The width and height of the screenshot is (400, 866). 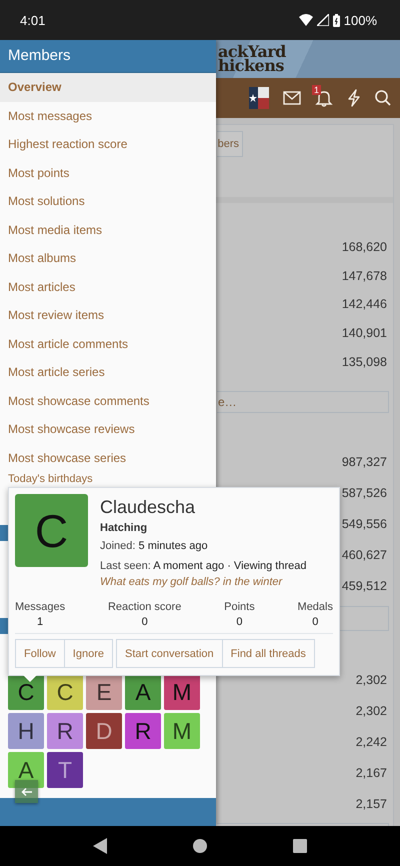 What do you see at coordinates (108, 344) in the screenshot?
I see `drawer-item: Most article comments` at bounding box center [108, 344].